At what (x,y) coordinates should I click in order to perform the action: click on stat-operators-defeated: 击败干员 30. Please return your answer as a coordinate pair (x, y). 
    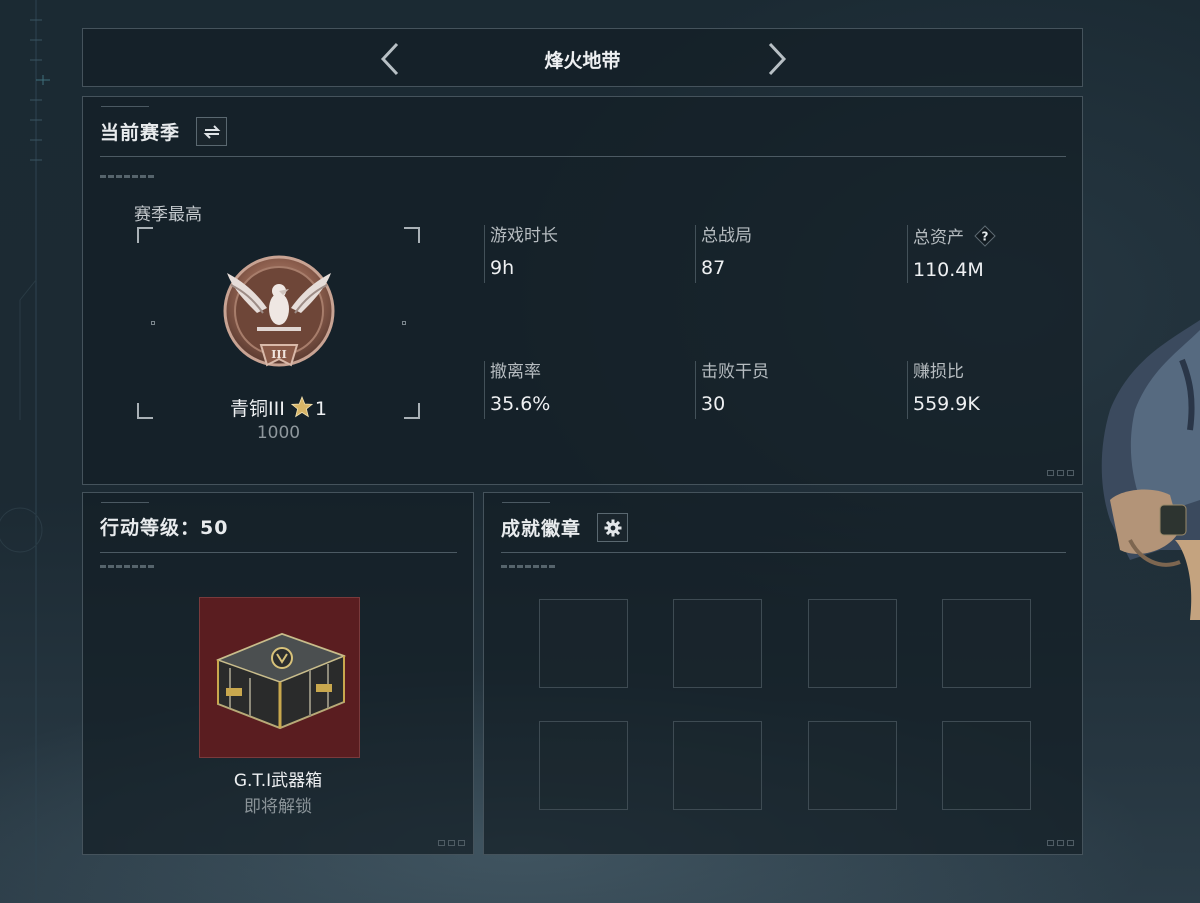
    Looking at the image, I should click on (732, 390).